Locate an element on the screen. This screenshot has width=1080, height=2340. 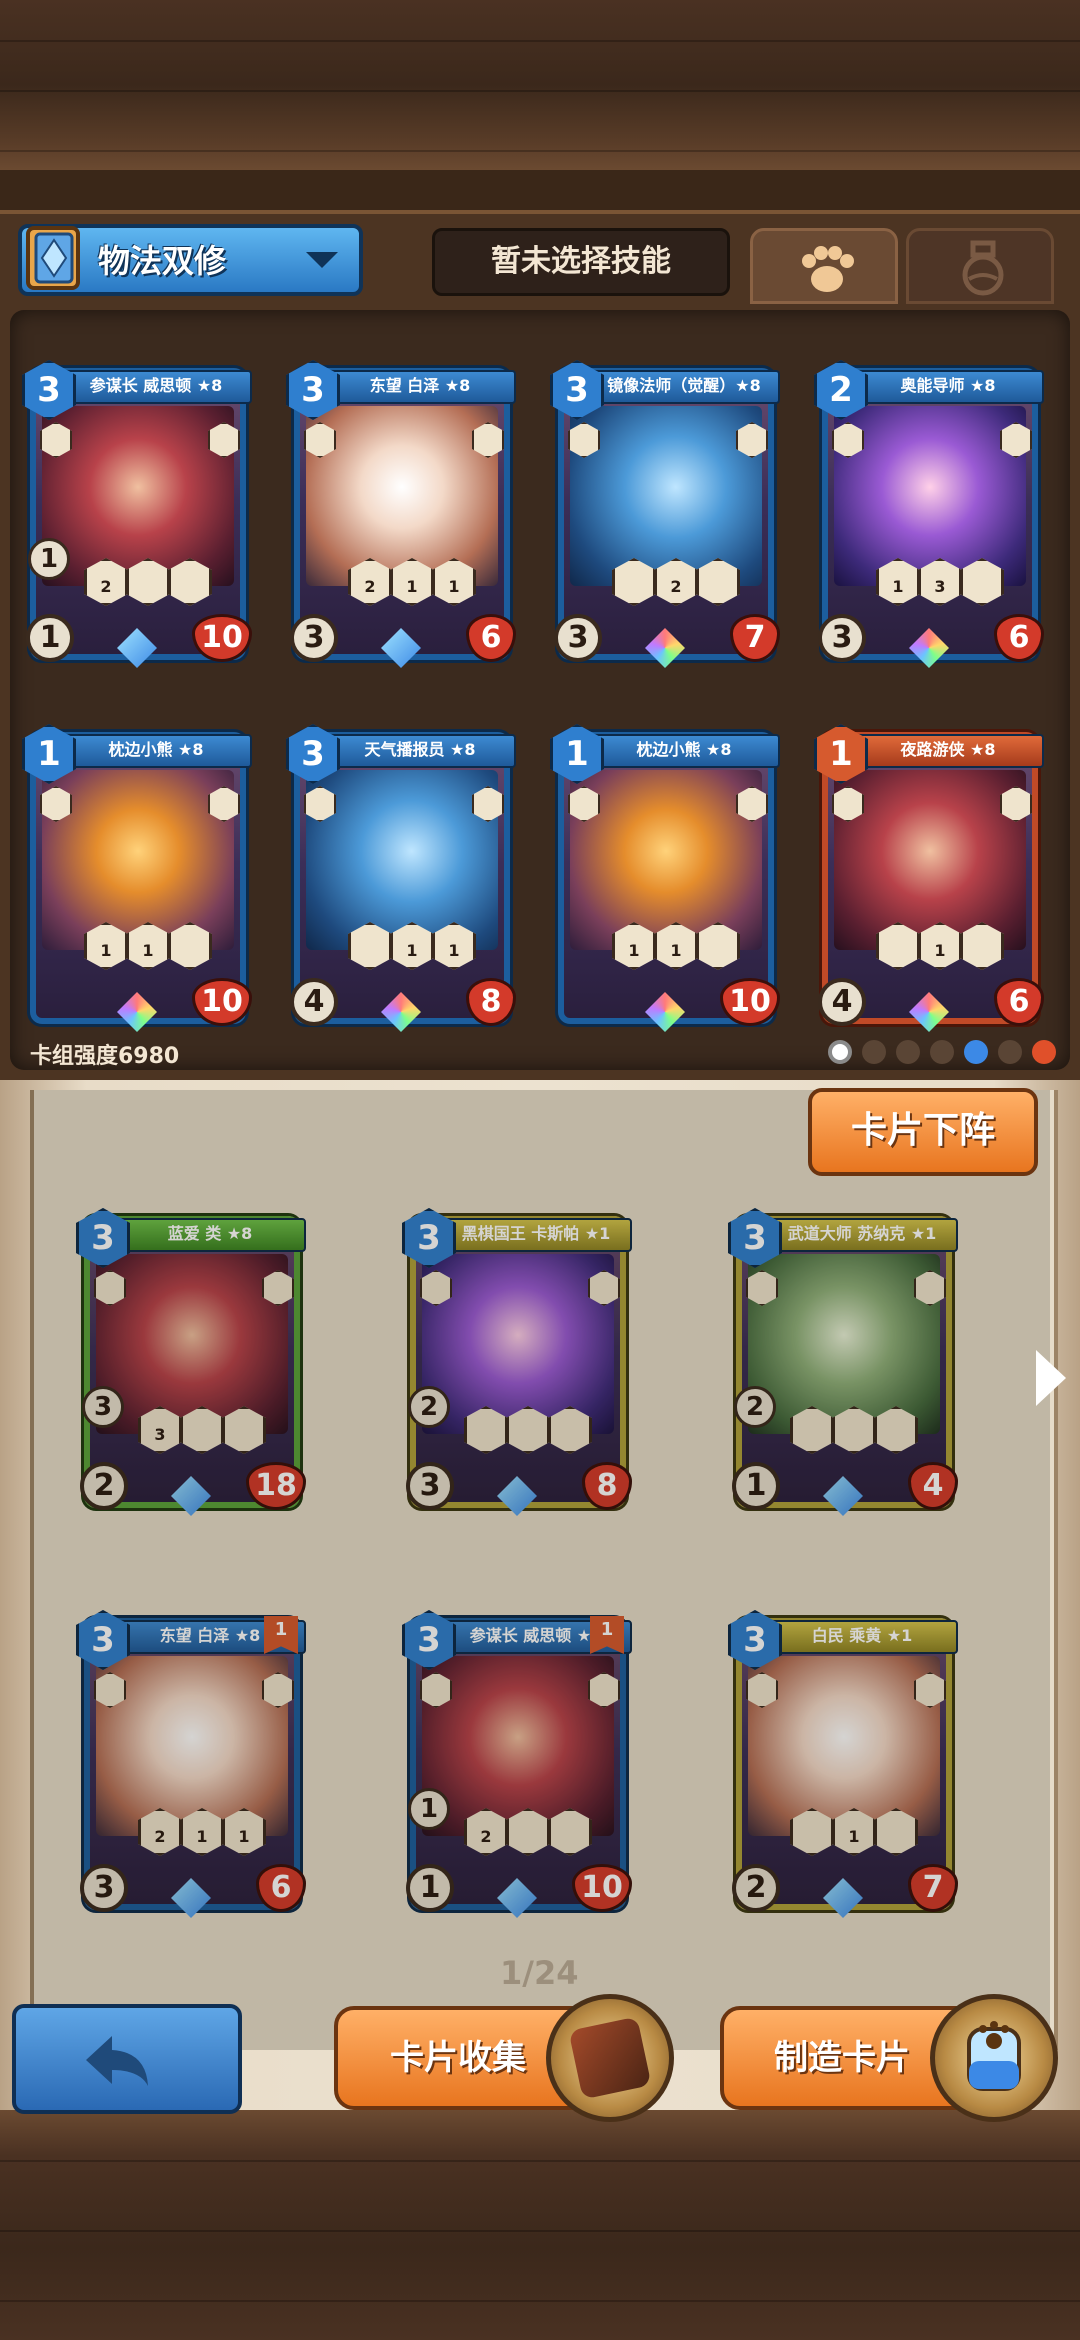
tab-paw is located at coordinates (824, 266).